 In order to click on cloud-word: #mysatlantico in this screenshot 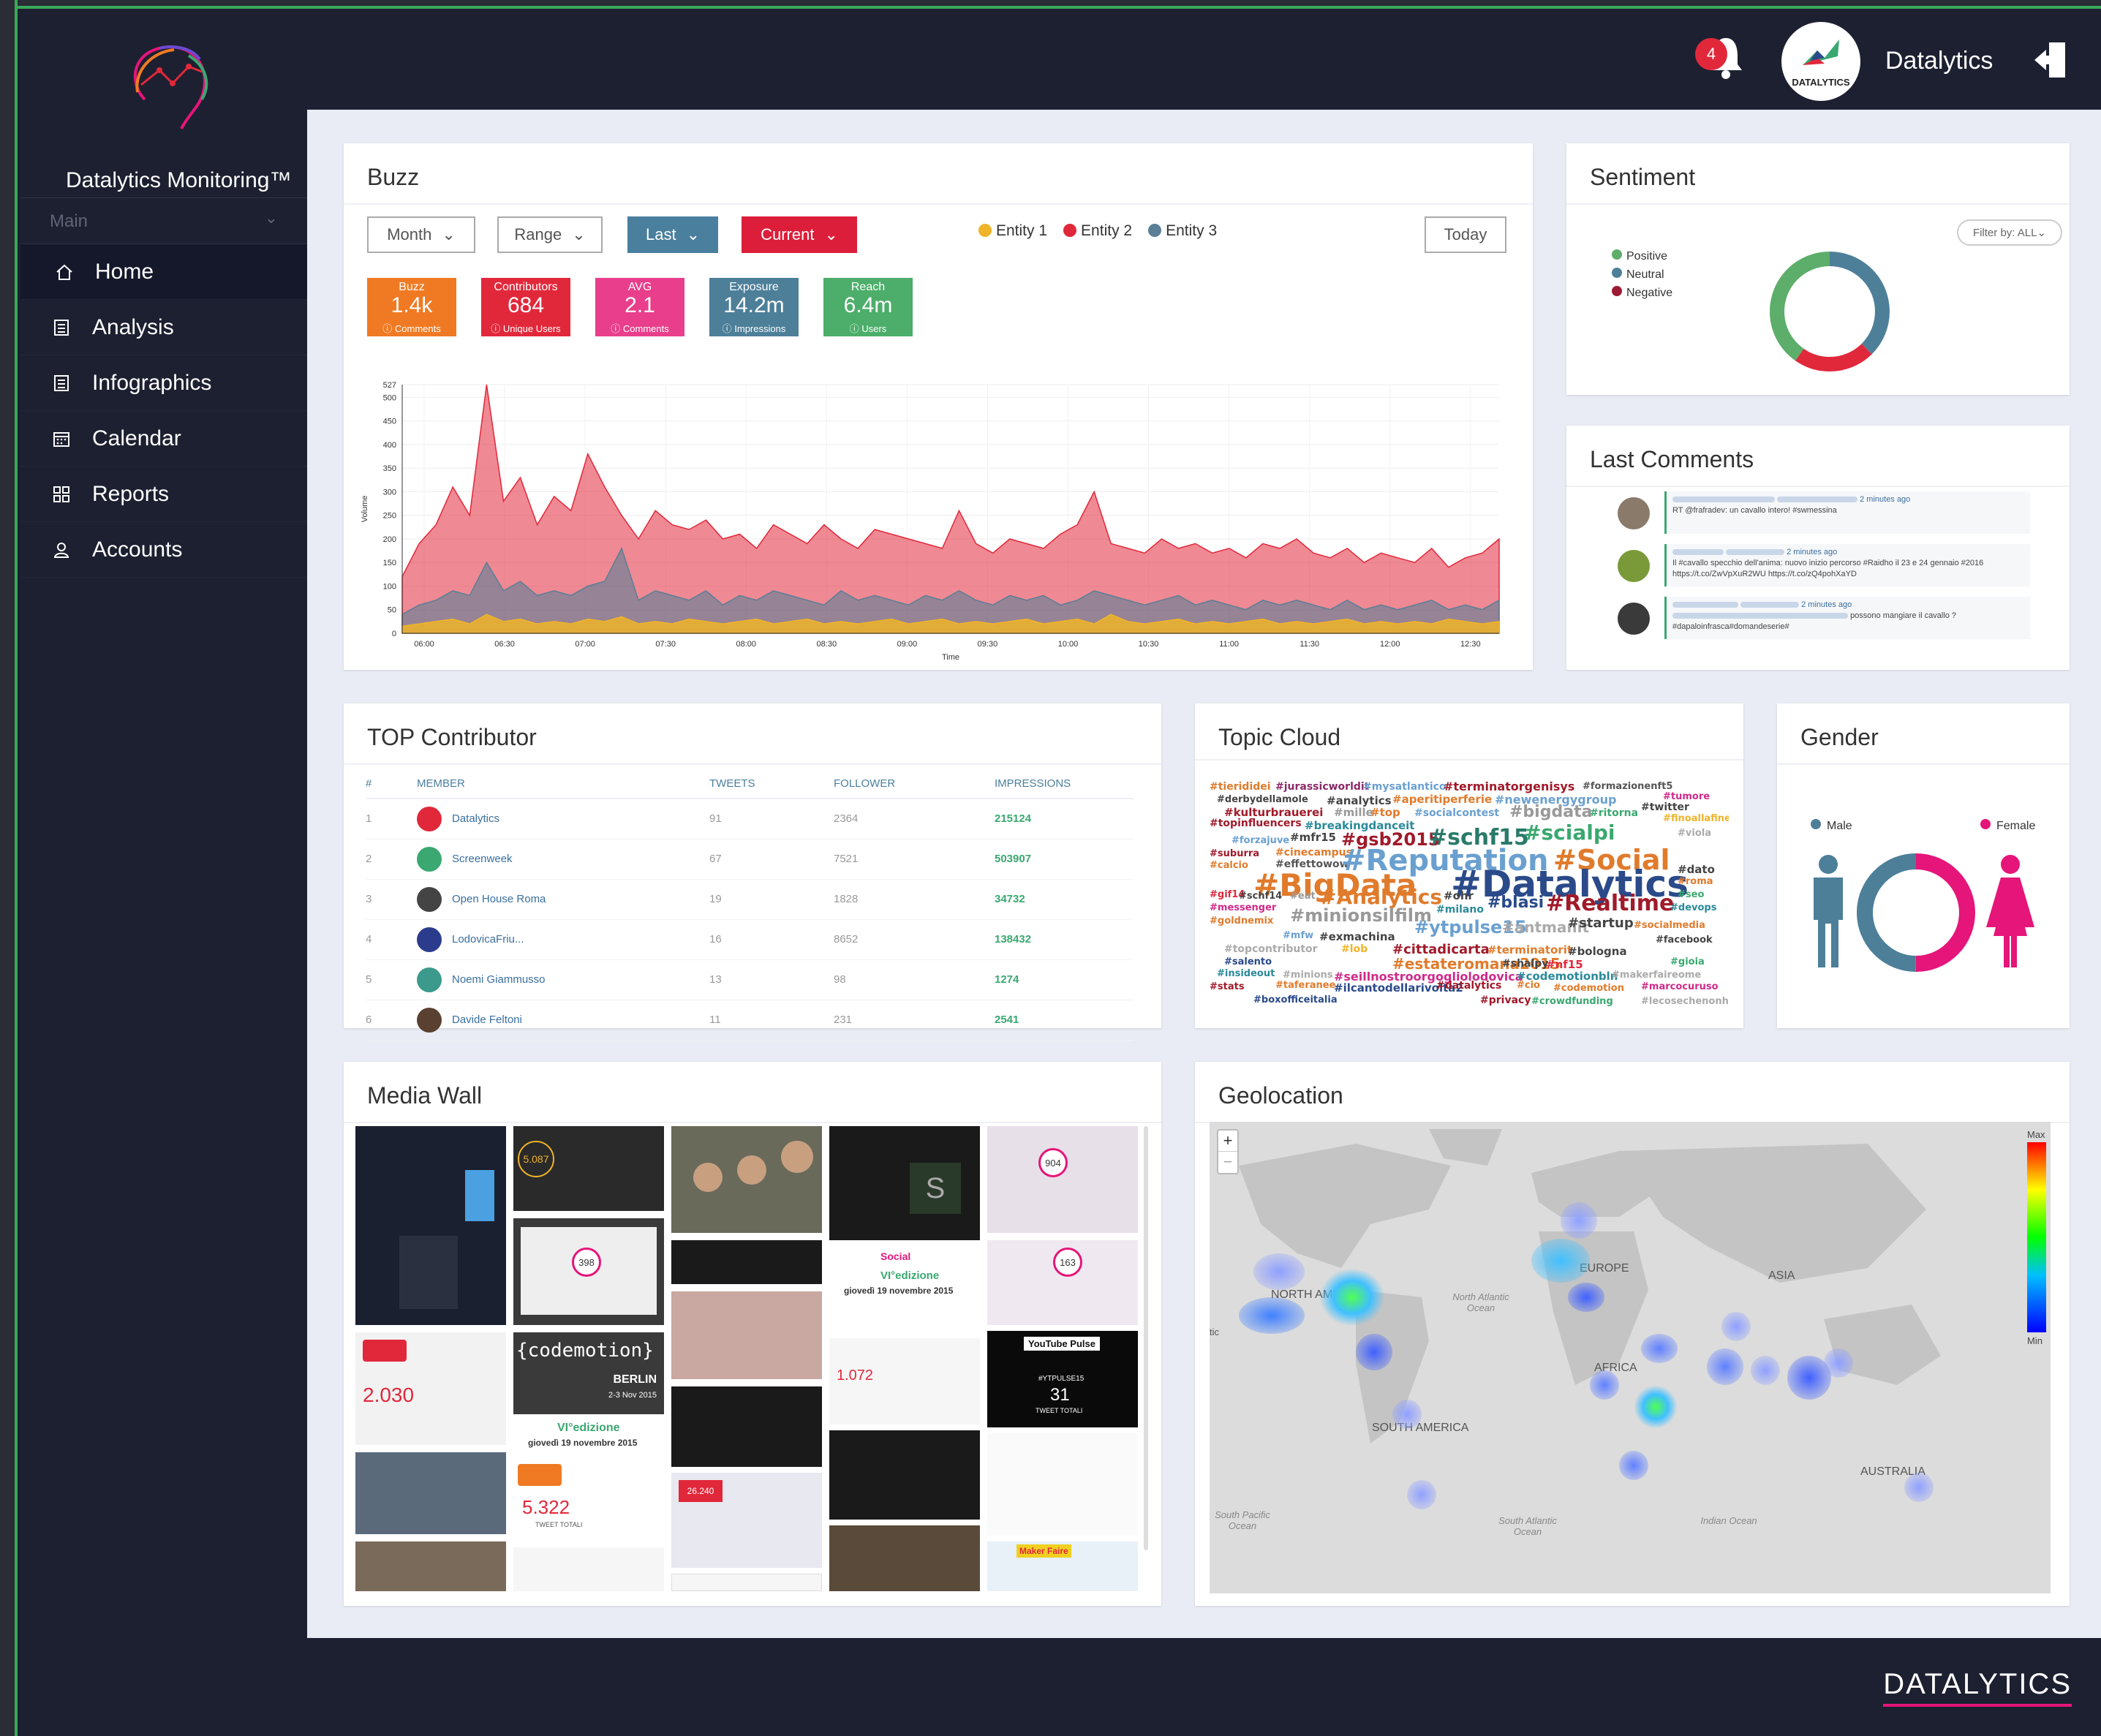, I will do `click(1404, 787)`.